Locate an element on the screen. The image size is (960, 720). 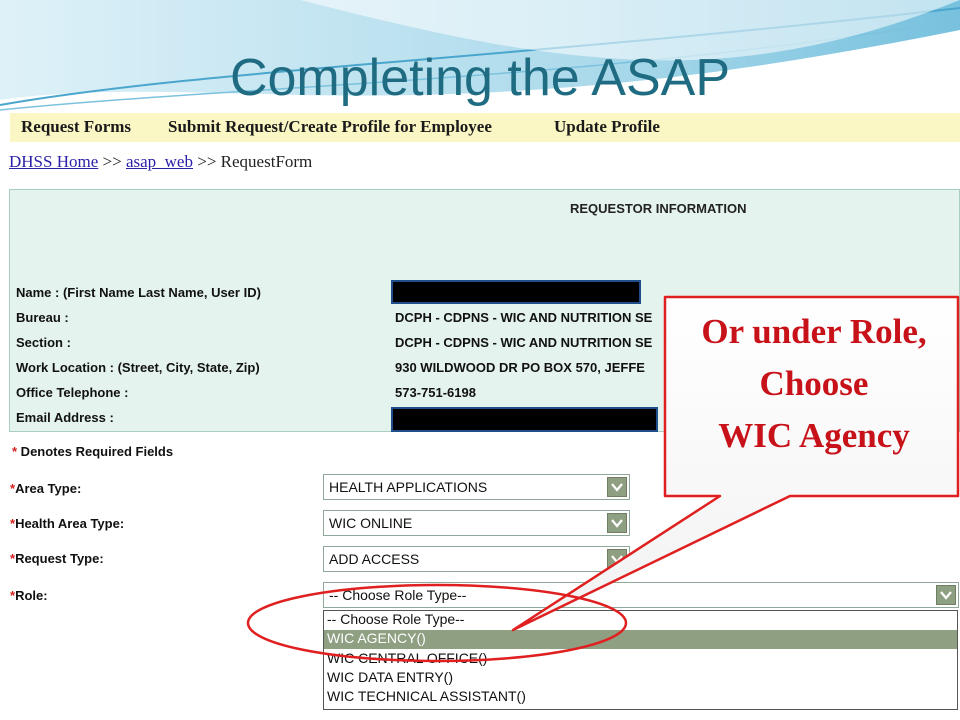
callout-line-2: Choose is located at coordinates (814, 383).